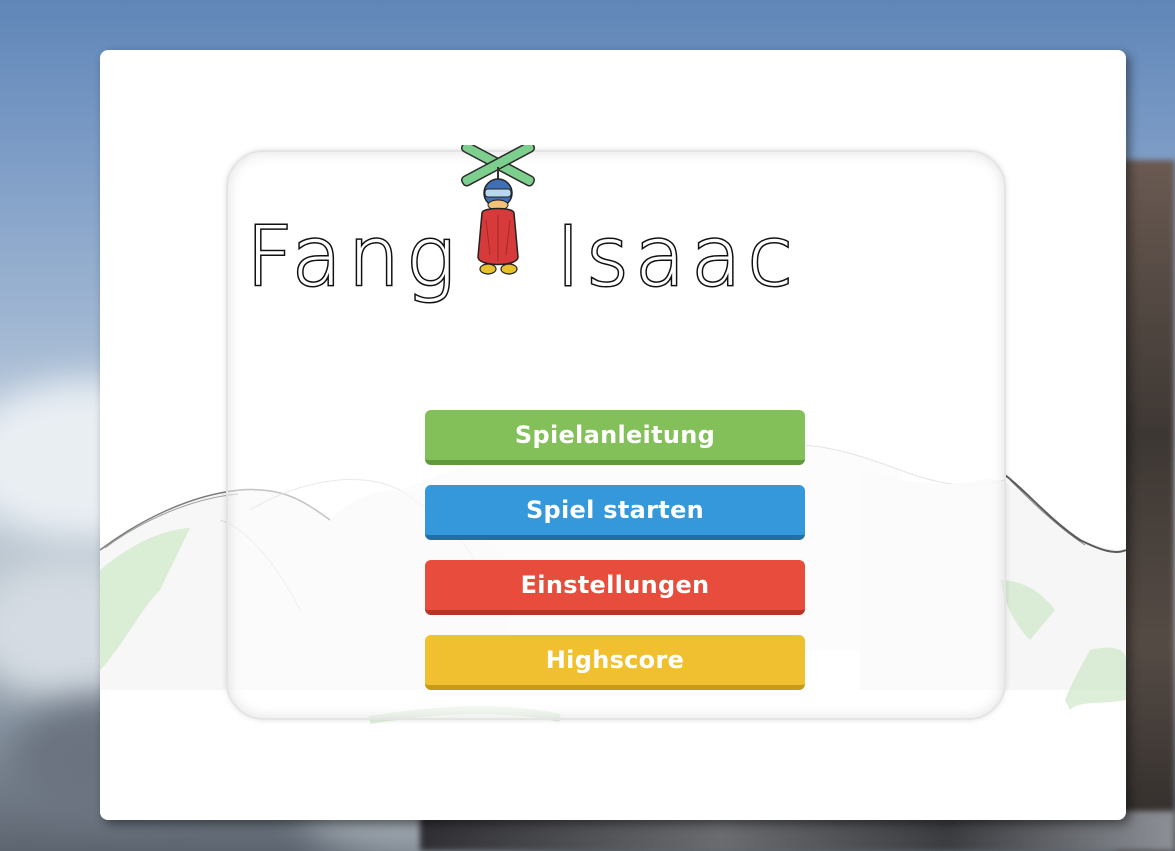  I want to click on instructions-button: Spielanleitung, so click(615, 437).